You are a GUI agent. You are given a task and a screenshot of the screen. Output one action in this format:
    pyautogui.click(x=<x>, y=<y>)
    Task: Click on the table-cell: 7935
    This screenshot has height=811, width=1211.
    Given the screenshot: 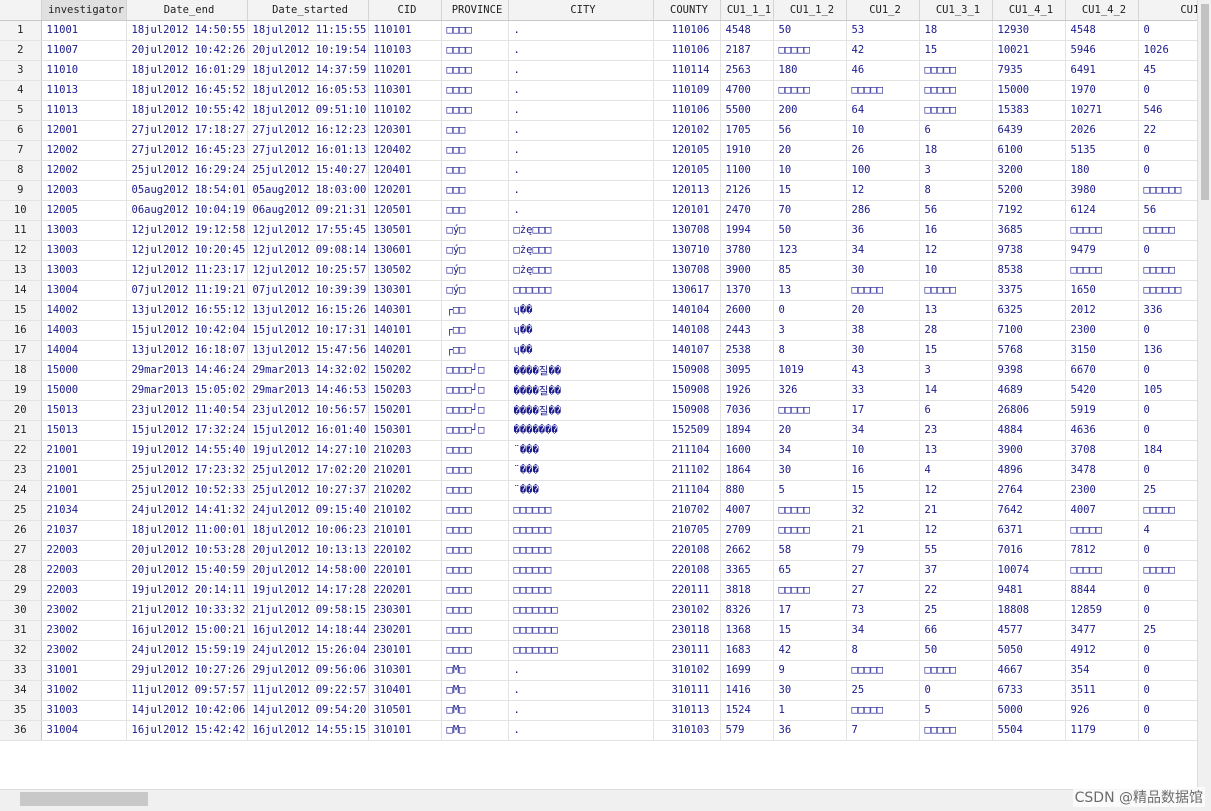 What is the action you would take?
    pyautogui.click(x=1029, y=70)
    